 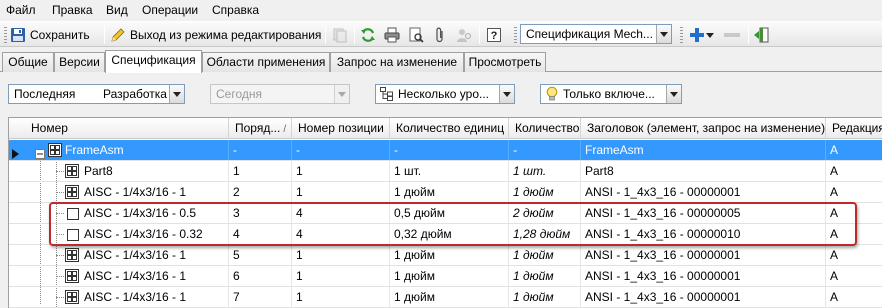 I want to click on column-header-position: Номер позиции, so click(x=341, y=128).